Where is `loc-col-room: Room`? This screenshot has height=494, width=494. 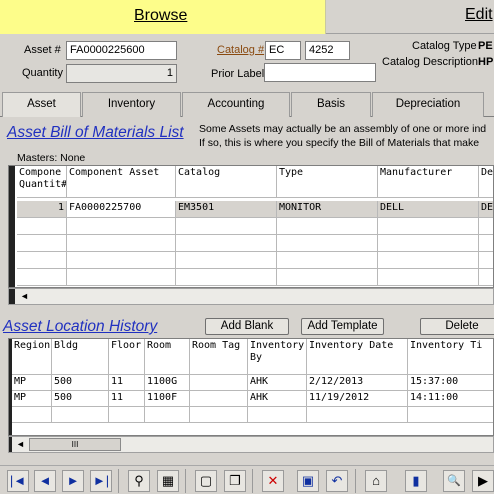
loc-col-room: Room is located at coordinates (167, 357).